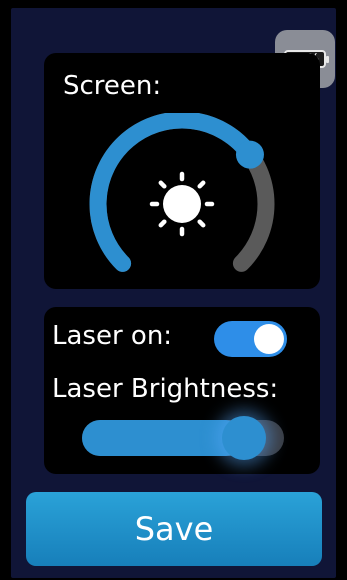 Image resolution: width=347 pixels, height=580 pixels. I want to click on screen-label: Screen:, so click(112, 86).